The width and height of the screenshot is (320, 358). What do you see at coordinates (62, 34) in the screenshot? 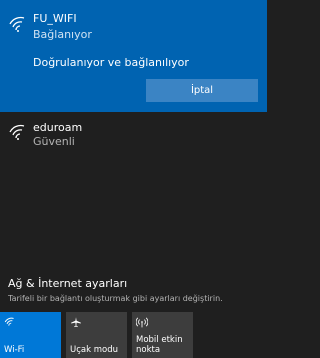
I see `network-status: Bağlanıyor` at bounding box center [62, 34].